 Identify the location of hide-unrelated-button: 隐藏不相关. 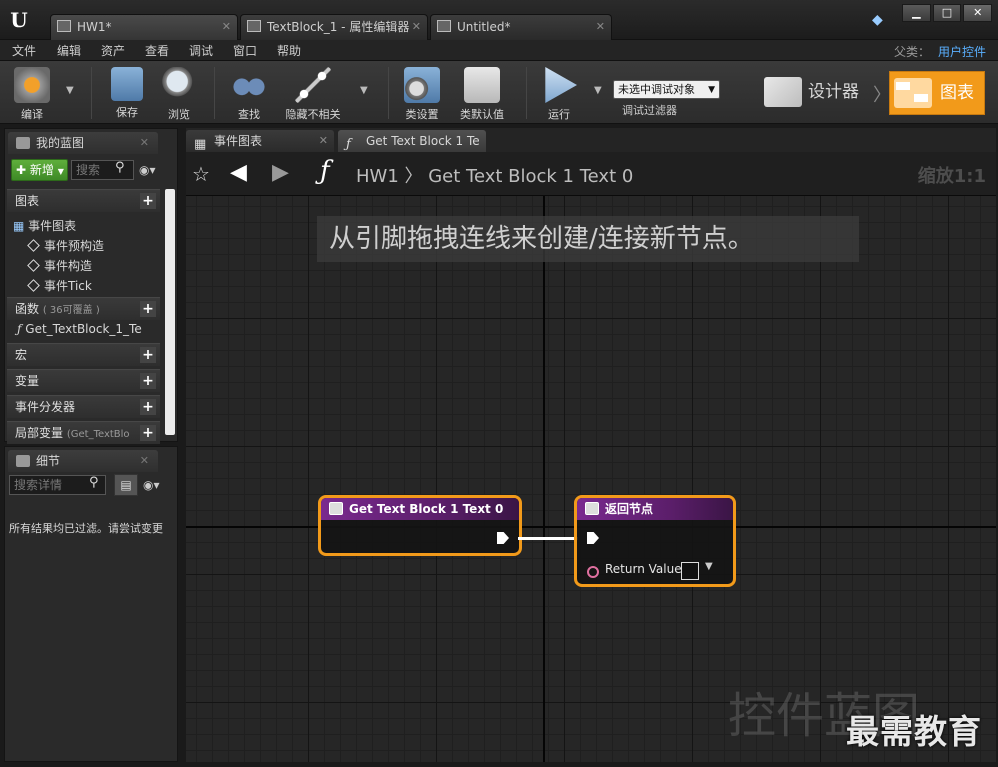
(313, 92).